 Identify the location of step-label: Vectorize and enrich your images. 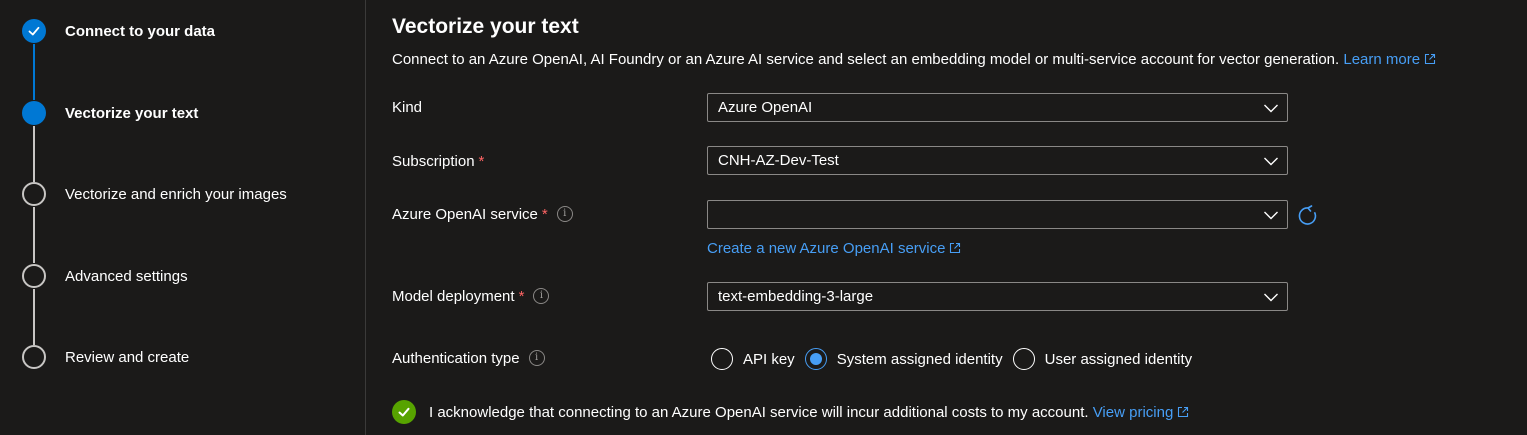
(176, 194).